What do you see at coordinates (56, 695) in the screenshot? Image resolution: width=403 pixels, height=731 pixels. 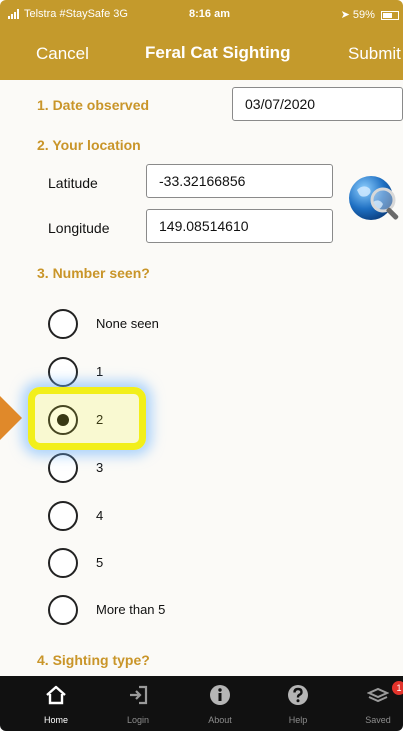 I see `home-icon` at bounding box center [56, 695].